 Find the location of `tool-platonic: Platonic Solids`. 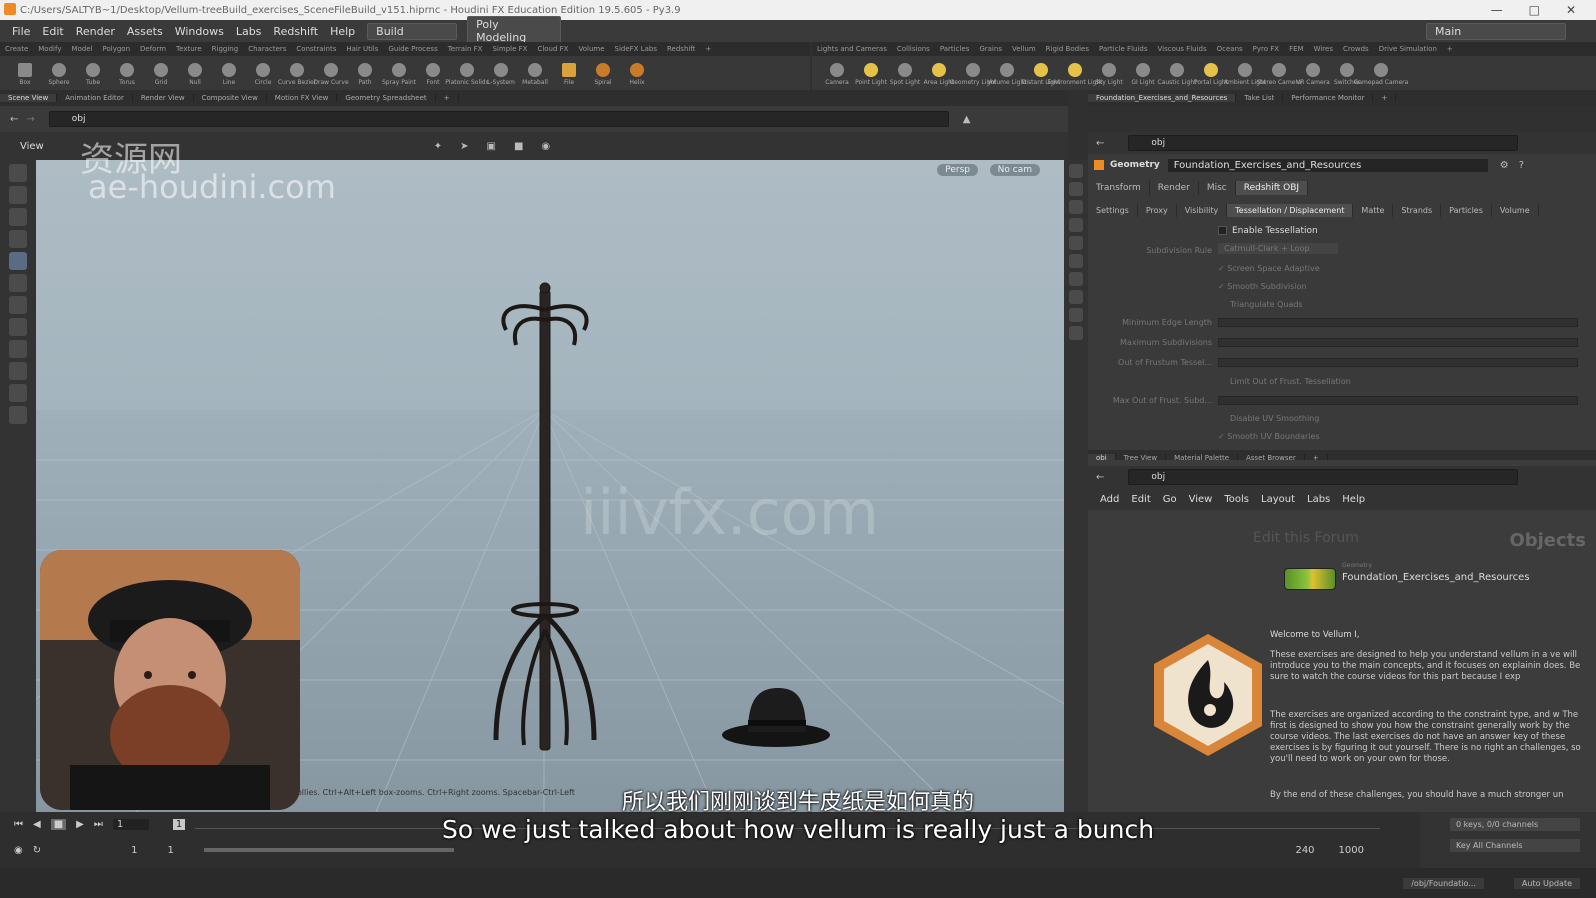

tool-platonic: Platonic Solids is located at coordinates (467, 73).